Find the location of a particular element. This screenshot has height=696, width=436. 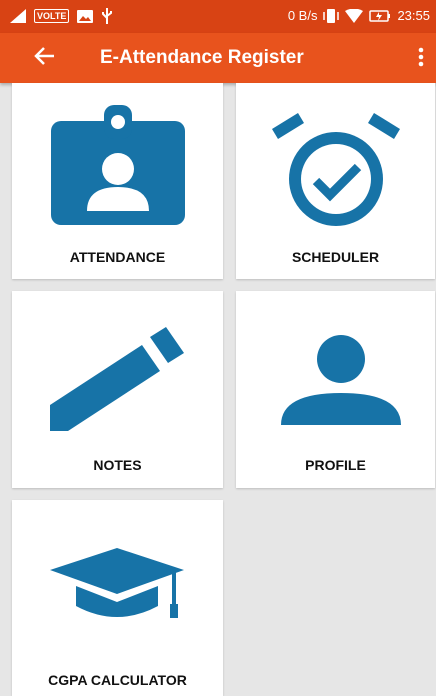

network-speed: 0 B/s is located at coordinates (302, 15).